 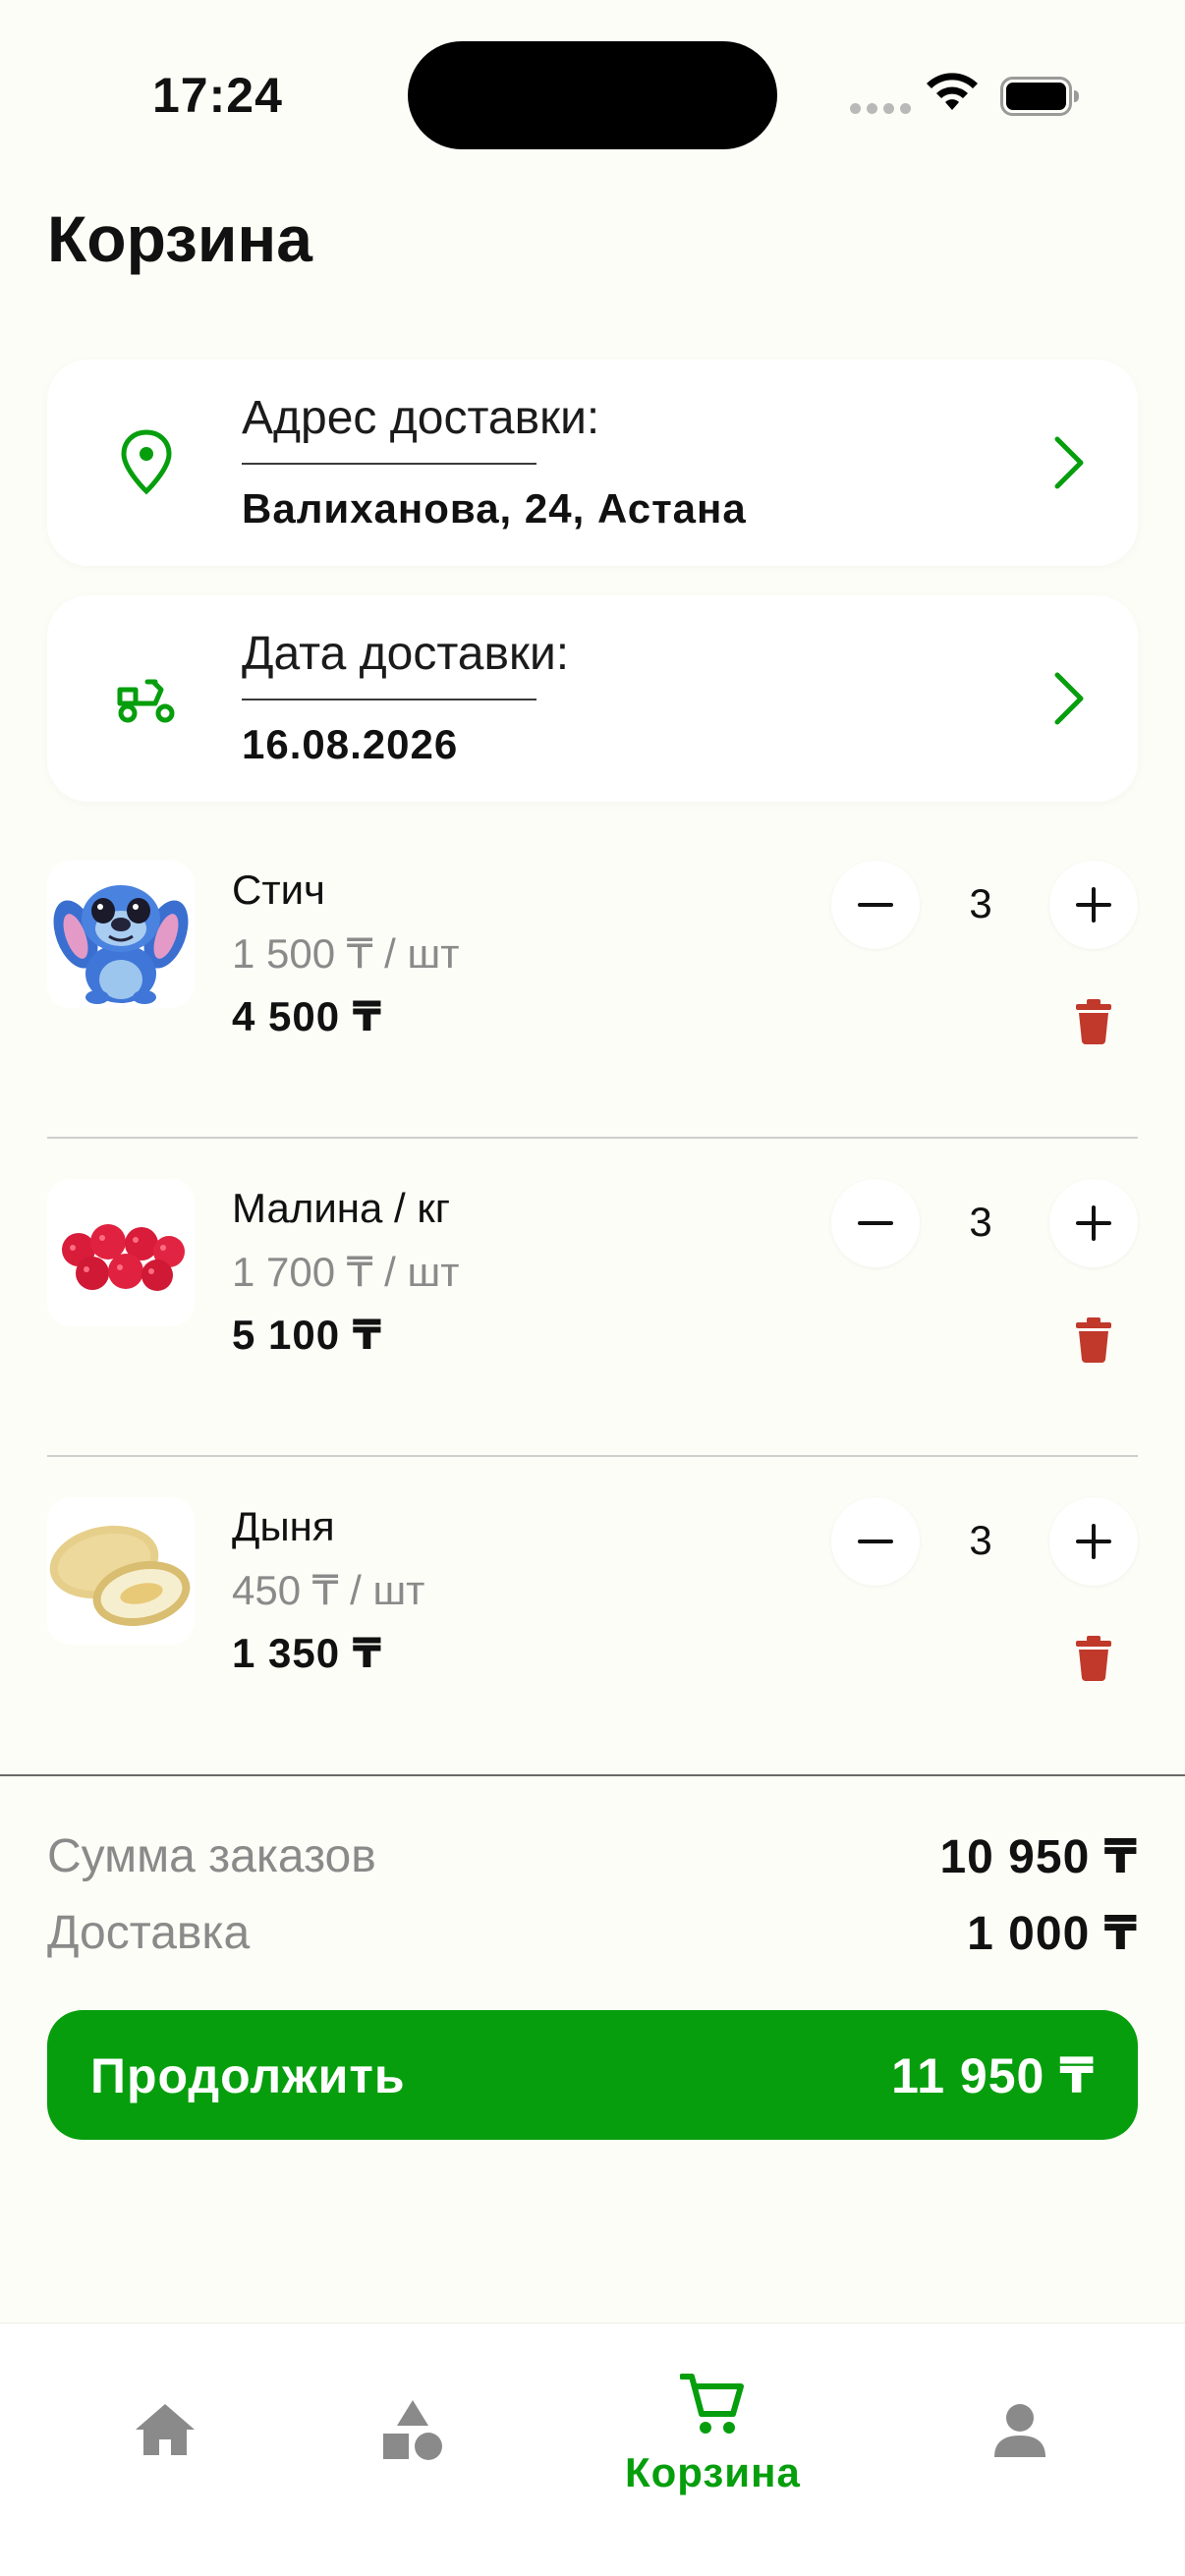 What do you see at coordinates (248, 2075) in the screenshot?
I see `continue-button-label: Продолжить` at bounding box center [248, 2075].